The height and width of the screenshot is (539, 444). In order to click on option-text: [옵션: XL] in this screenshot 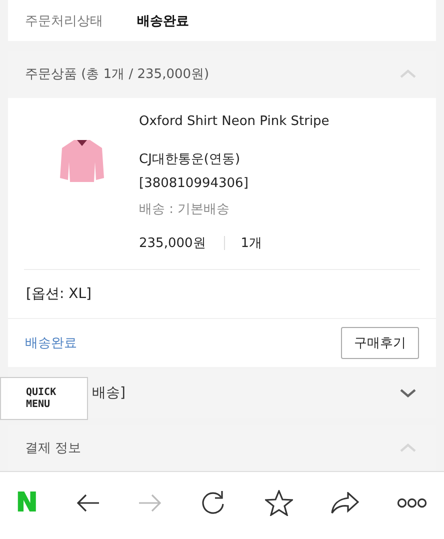, I will do `click(59, 293)`.